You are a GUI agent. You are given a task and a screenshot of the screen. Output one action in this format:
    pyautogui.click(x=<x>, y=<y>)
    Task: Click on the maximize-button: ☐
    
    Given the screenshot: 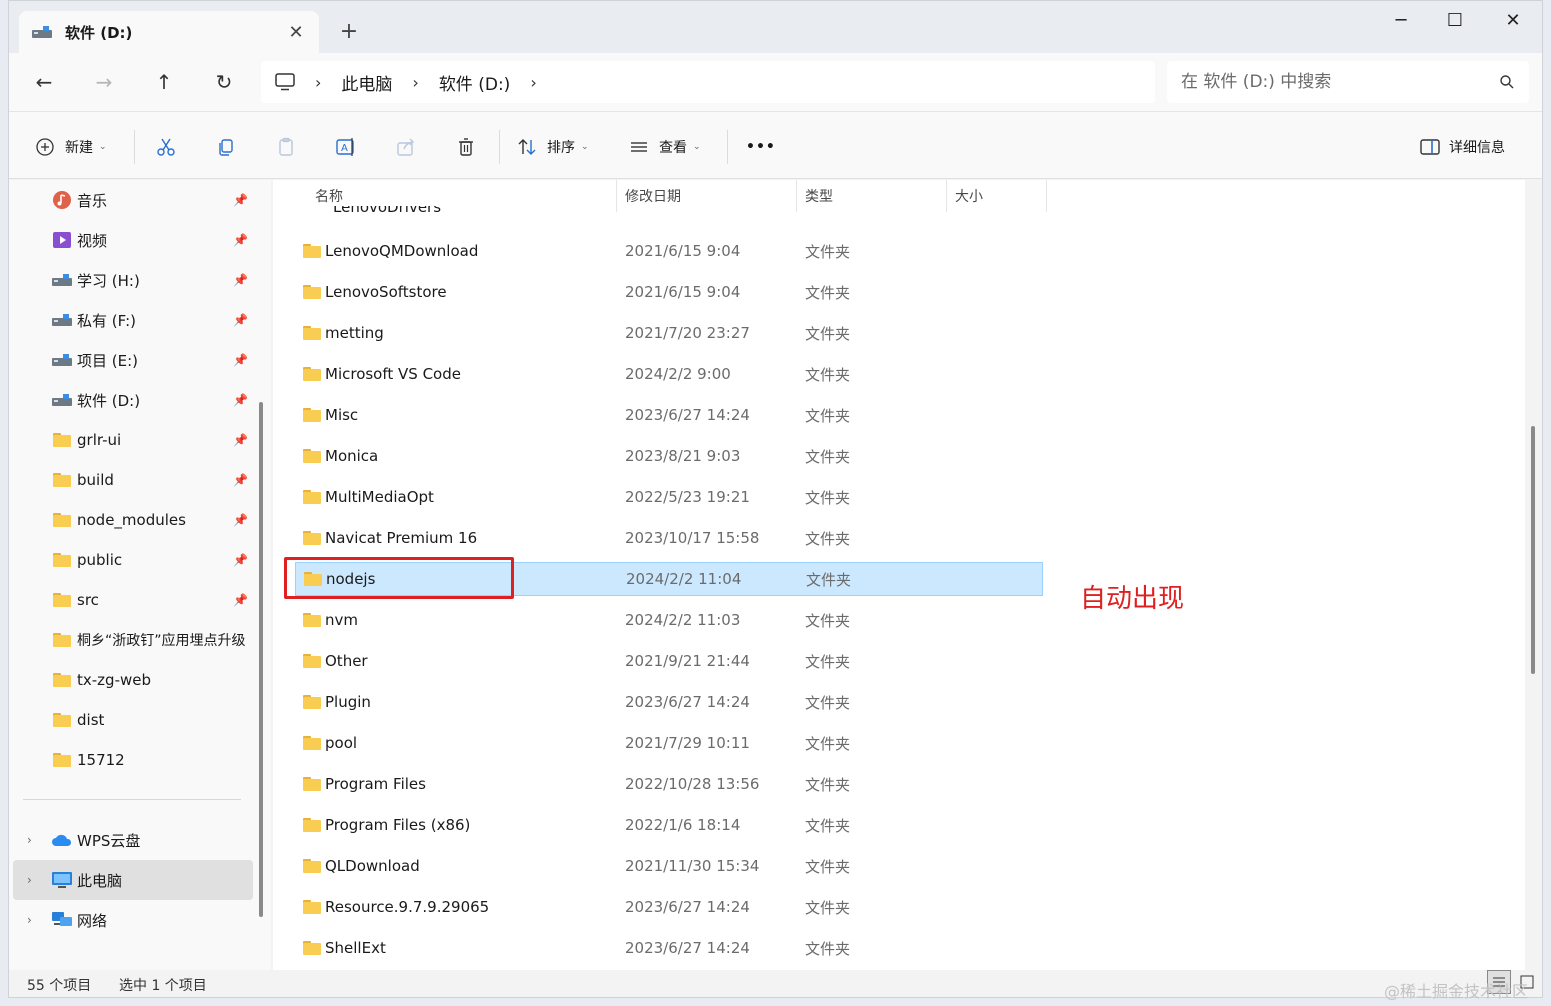 What is the action you would take?
    pyautogui.click(x=1455, y=21)
    